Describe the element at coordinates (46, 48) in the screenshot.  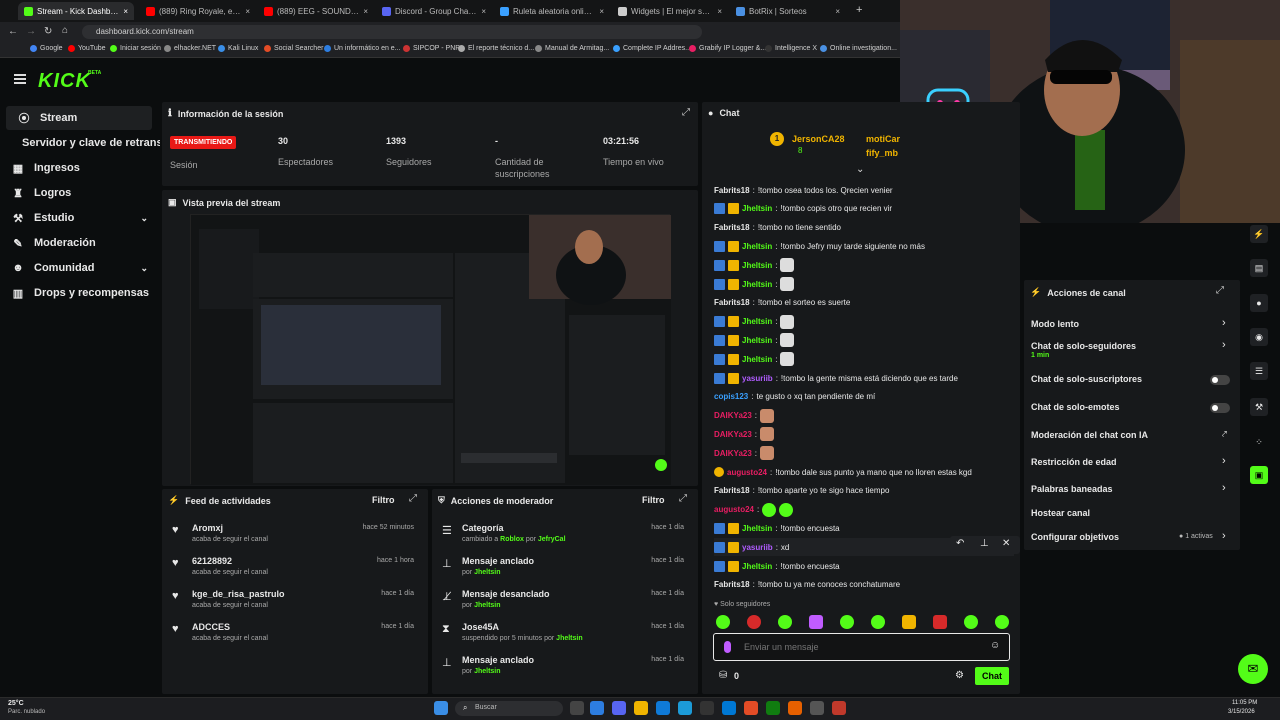
I see `bookmark-item: Google` at that location.